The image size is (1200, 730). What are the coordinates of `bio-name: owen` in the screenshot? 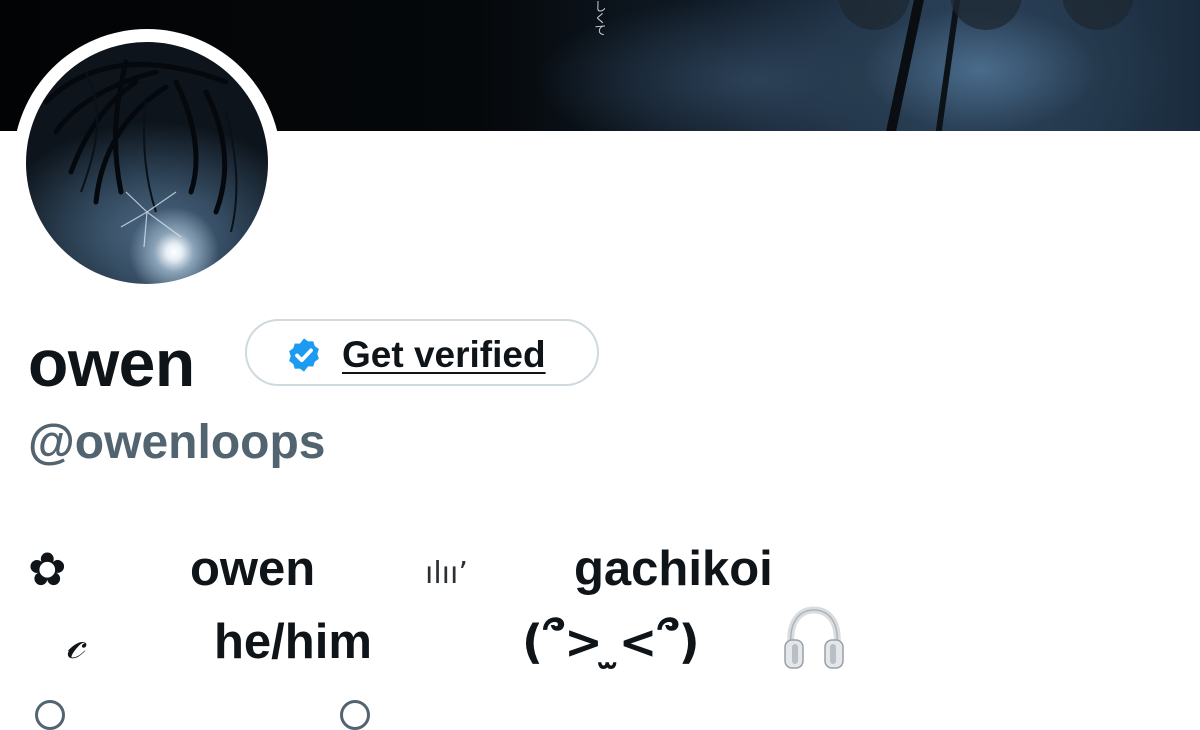 It's located at (253, 569).